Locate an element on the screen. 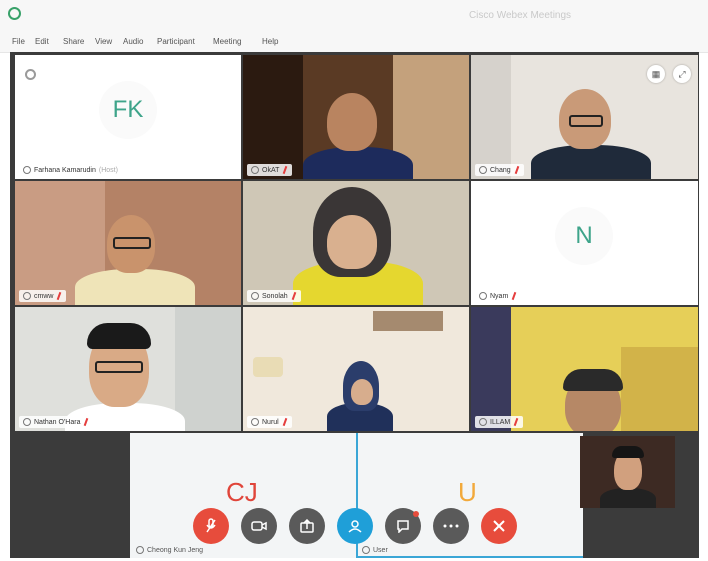  participant-name: Nurul is located at coordinates (270, 422).